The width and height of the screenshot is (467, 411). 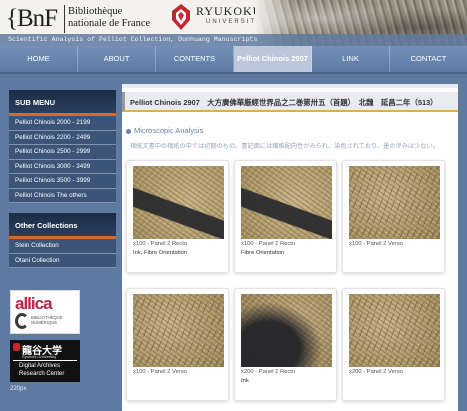 I want to click on rdarc-line1: Digital Archives, so click(x=40, y=366).